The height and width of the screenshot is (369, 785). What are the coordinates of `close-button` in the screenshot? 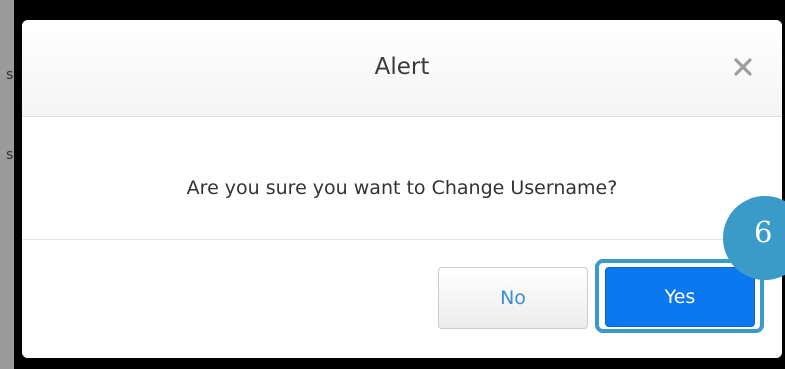 It's located at (743, 67).